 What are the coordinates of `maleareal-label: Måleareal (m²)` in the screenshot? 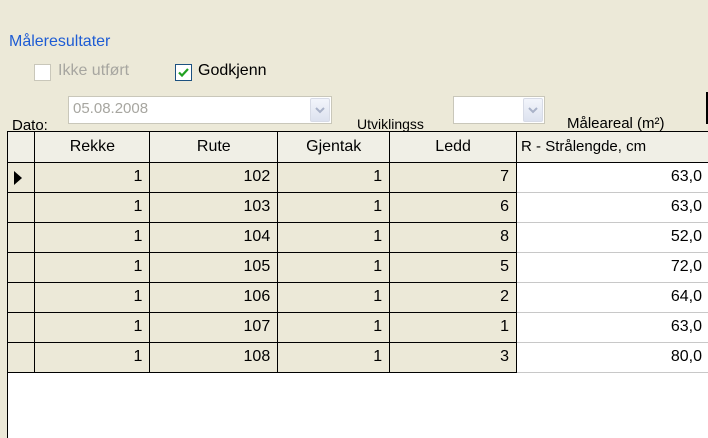 It's located at (616, 123).